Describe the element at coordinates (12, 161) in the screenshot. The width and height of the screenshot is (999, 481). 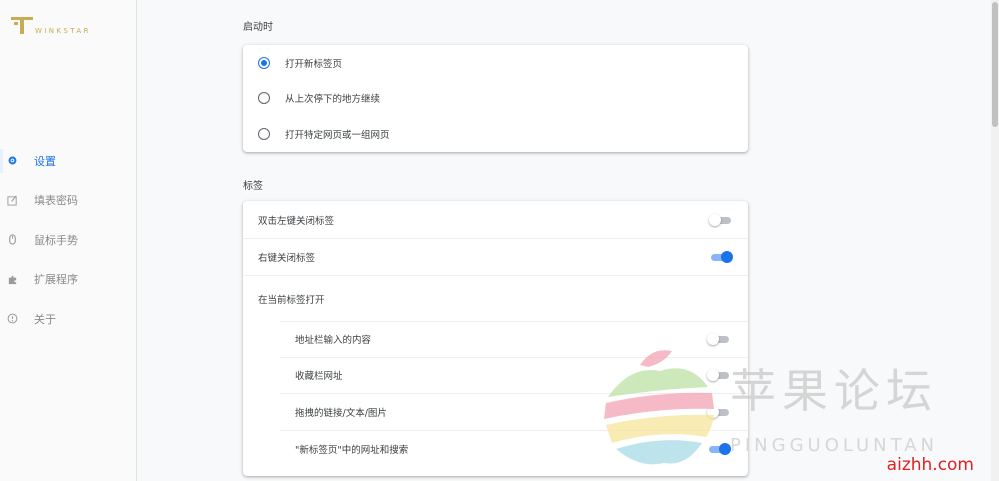
I see `gear-icon` at that location.